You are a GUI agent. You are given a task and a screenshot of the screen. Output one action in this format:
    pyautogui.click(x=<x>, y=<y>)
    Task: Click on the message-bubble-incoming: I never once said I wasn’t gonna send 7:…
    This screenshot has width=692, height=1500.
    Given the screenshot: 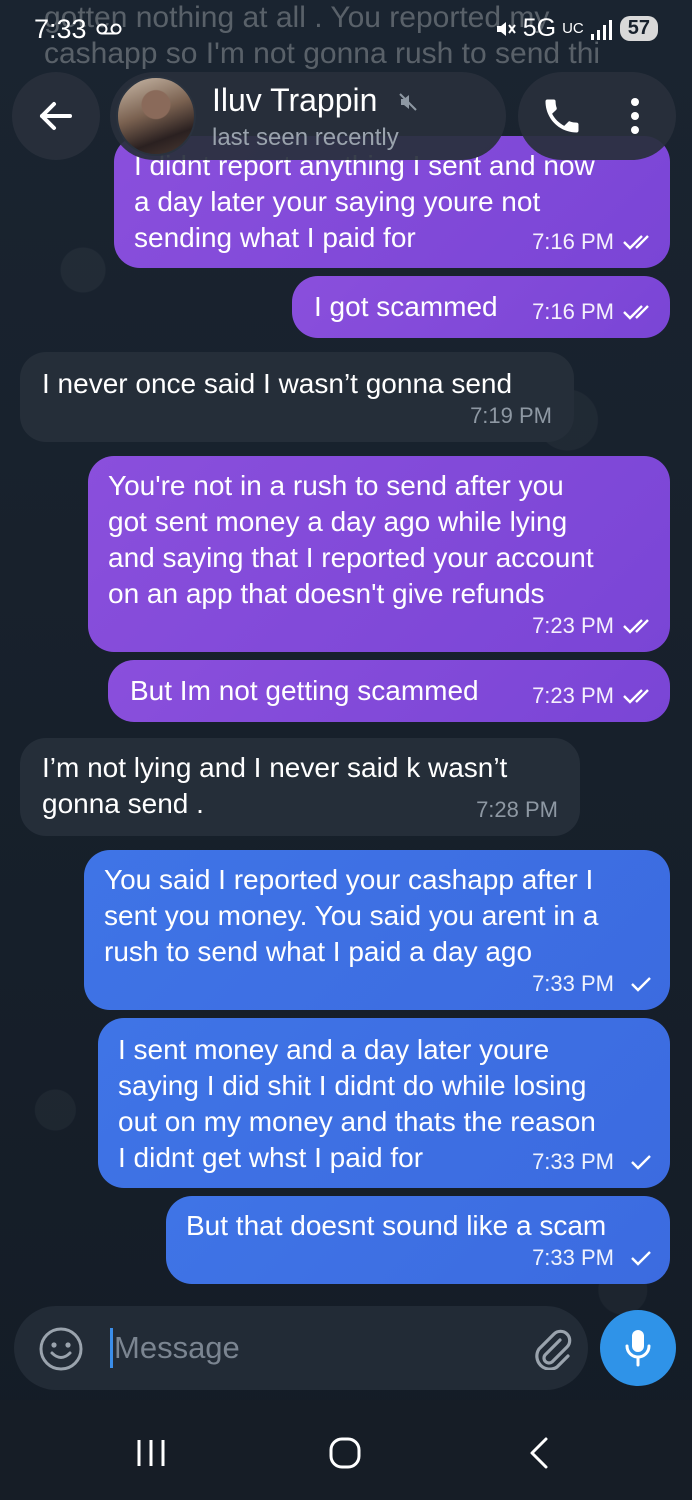 What is the action you would take?
    pyautogui.click(x=297, y=397)
    